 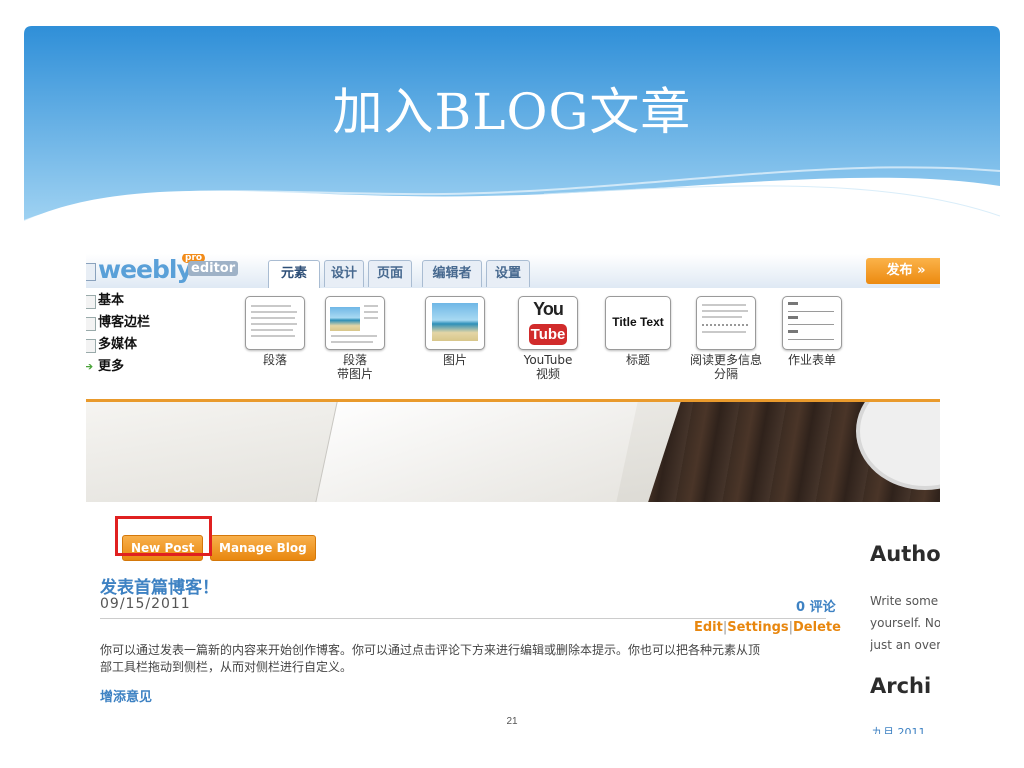 I want to click on element-youtube-video: You Tube YouTube 视频, so click(x=548, y=338).